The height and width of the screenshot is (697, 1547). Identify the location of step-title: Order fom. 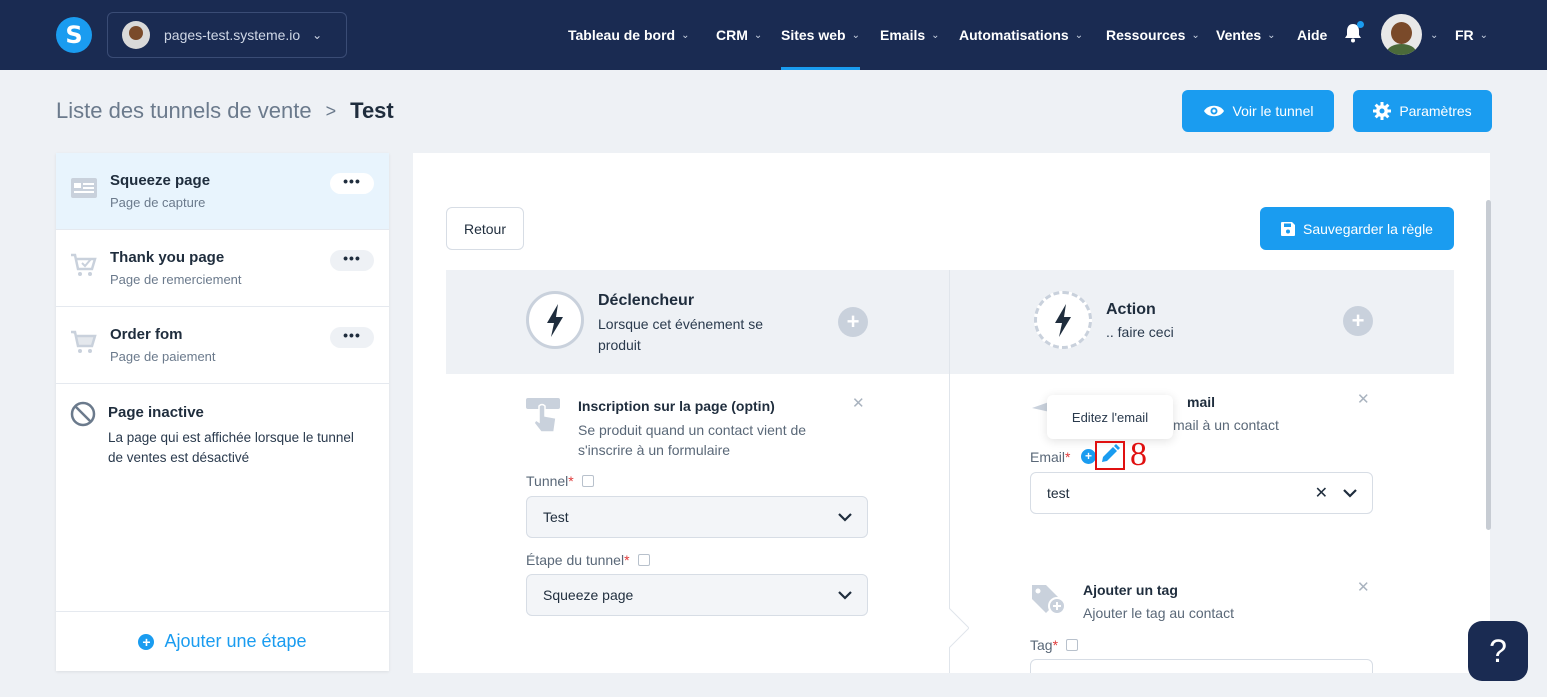
(146, 334).